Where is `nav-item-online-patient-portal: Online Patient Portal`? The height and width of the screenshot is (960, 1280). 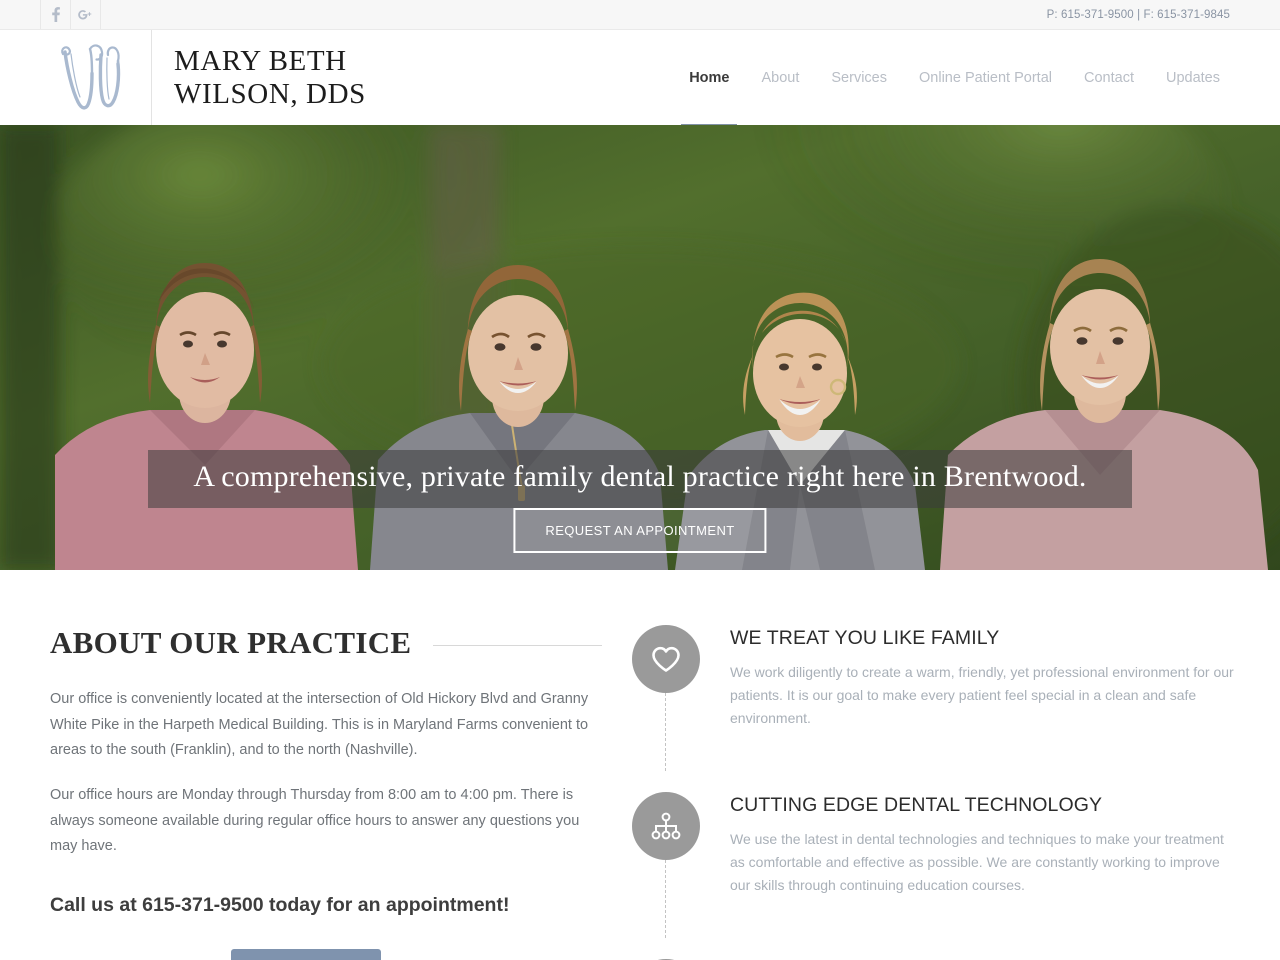
nav-item-online-patient-portal: Online Patient Portal is located at coordinates (985, 77).